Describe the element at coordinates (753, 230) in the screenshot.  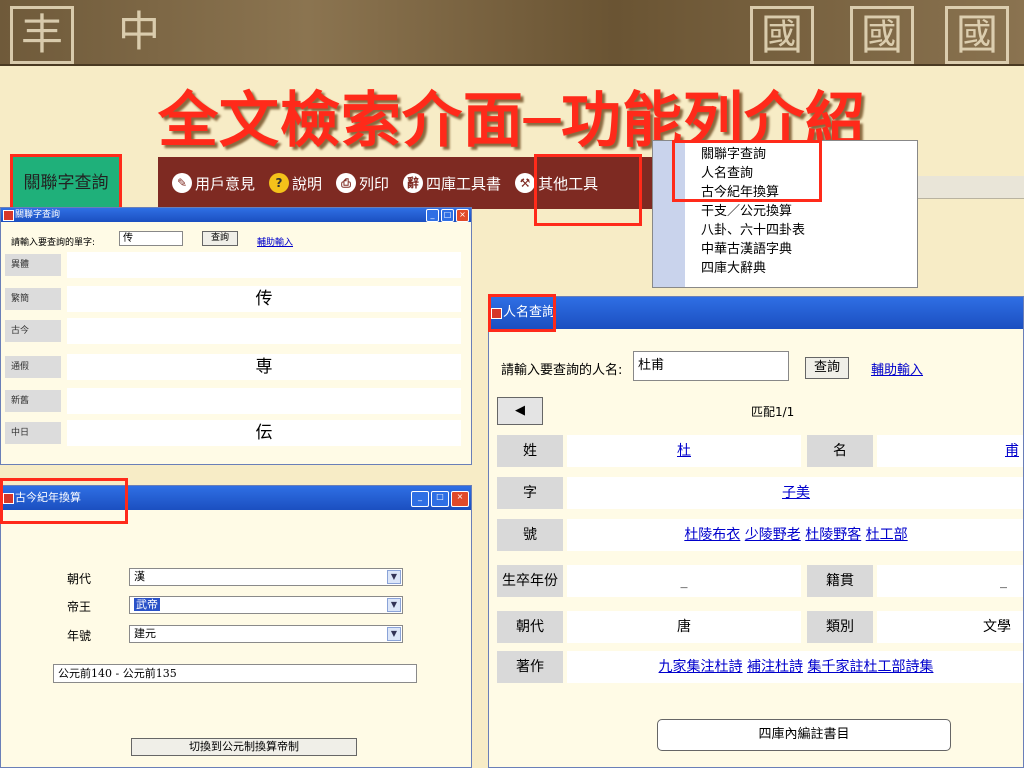
I see `menu-item-bagua-table: 八卦、六十四卦表` at that location.